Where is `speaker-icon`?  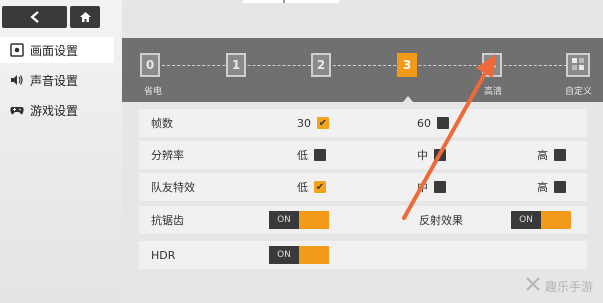
speaker-icon is located at coordinates (17, 80).